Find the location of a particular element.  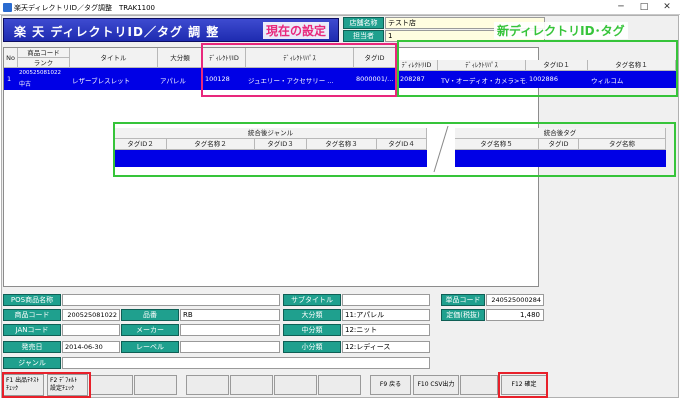

col-tag-id4: タグID４ is located at coordinates (402, 144).